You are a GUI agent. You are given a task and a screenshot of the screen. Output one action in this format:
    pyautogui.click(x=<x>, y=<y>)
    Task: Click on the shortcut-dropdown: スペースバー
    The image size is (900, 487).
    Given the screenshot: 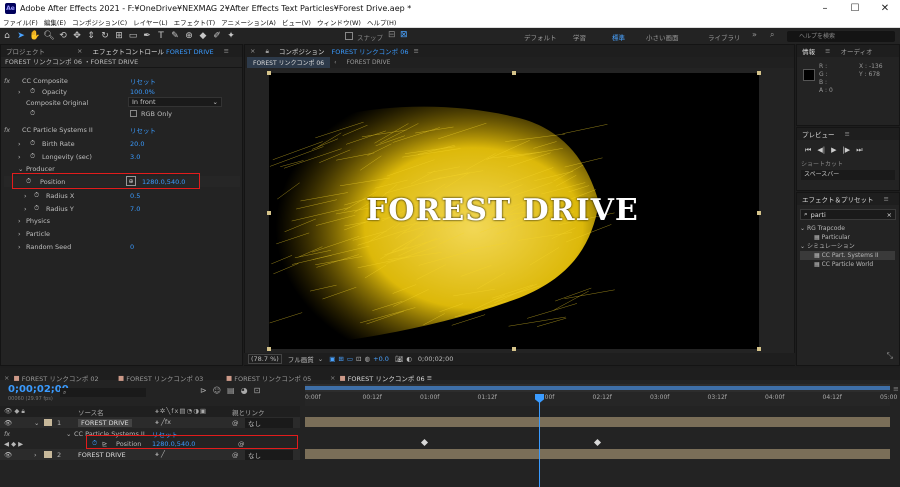 What is the action you would take?
    pyautogui.click(x=848, y=175)
    